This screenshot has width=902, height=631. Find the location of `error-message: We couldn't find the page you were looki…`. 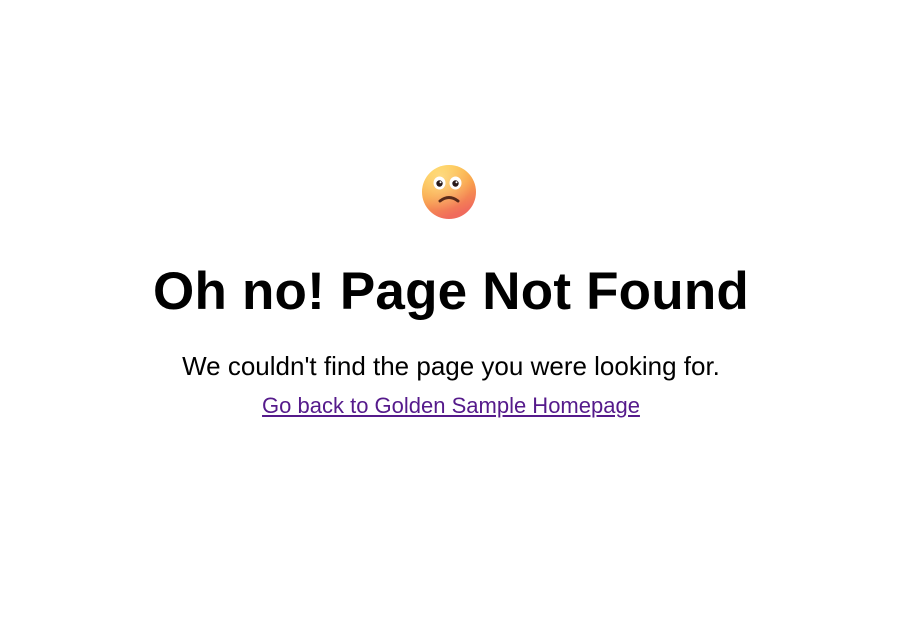

error-message: We couldn't find the page you were looki… is located at coordinates (451, 366).